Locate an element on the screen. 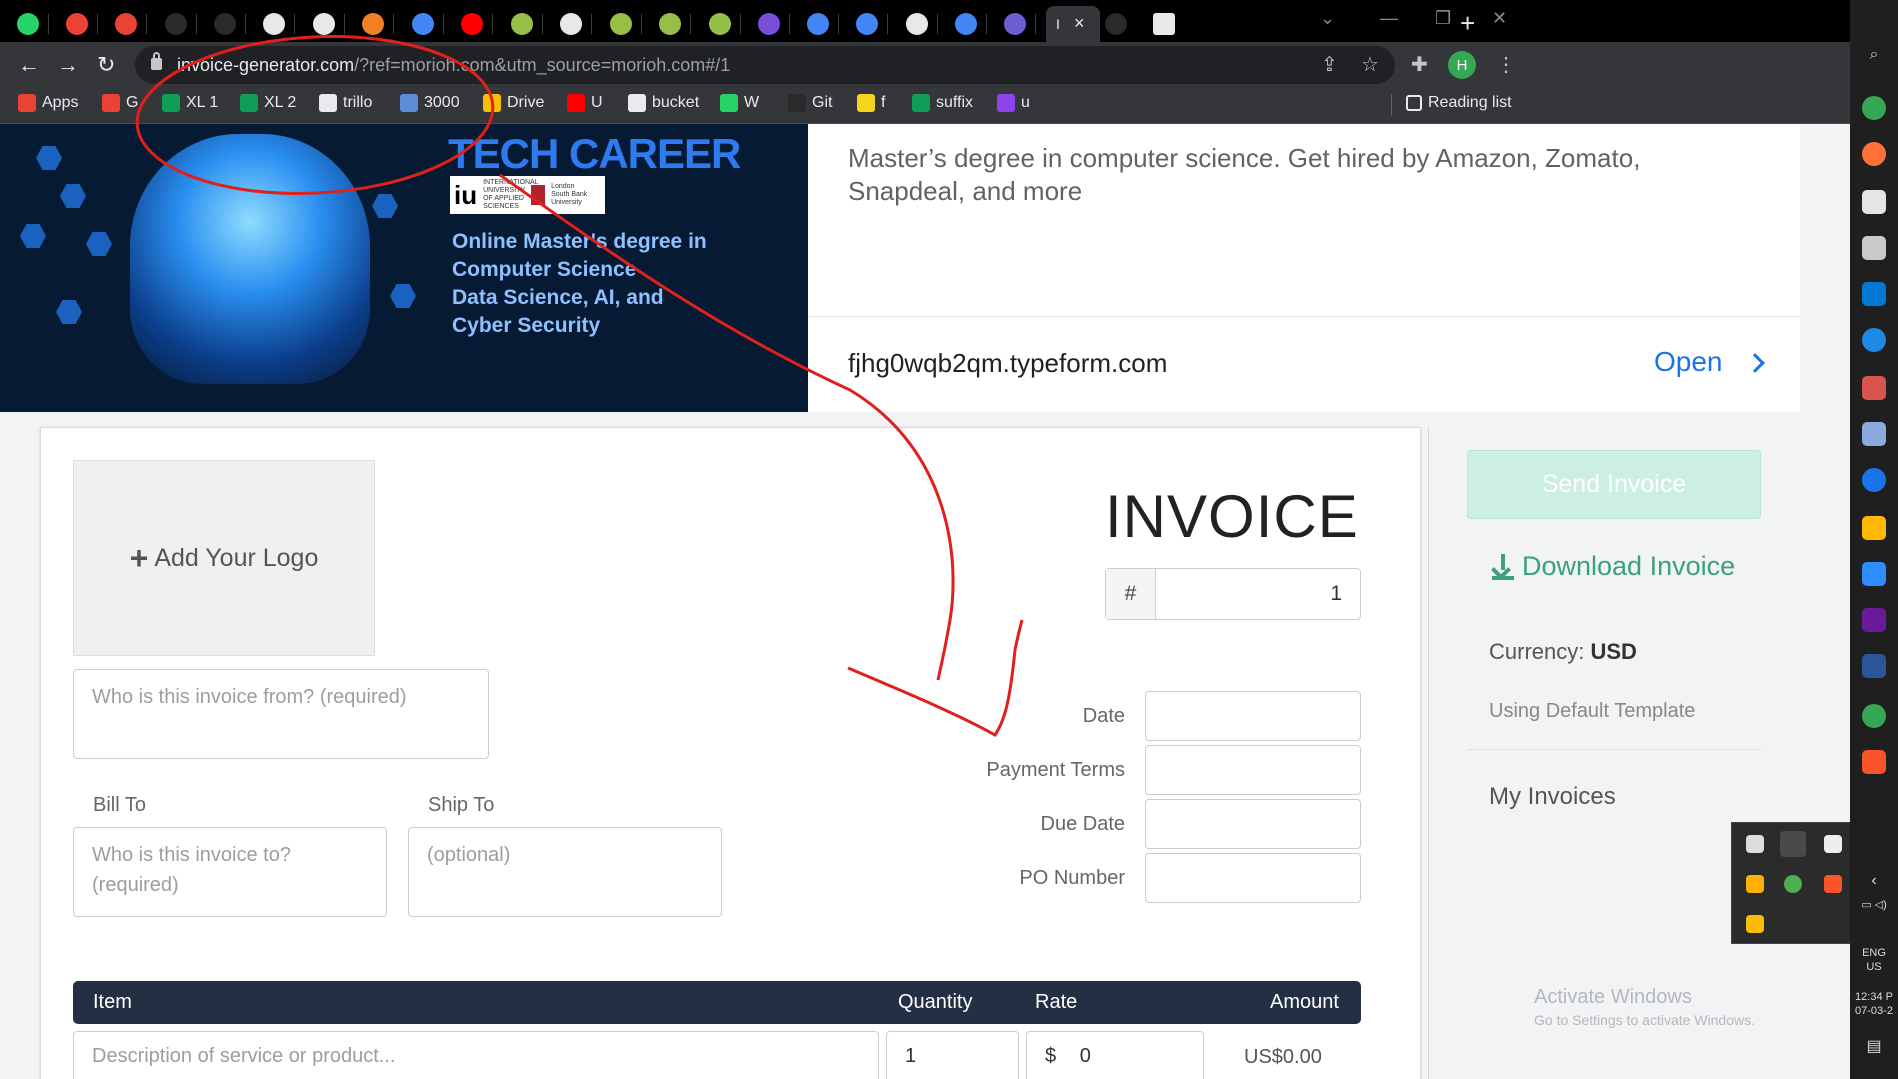 The image size is (1898, 1079). bookmark-3000: 3000 is located at coordinates (430, 103).